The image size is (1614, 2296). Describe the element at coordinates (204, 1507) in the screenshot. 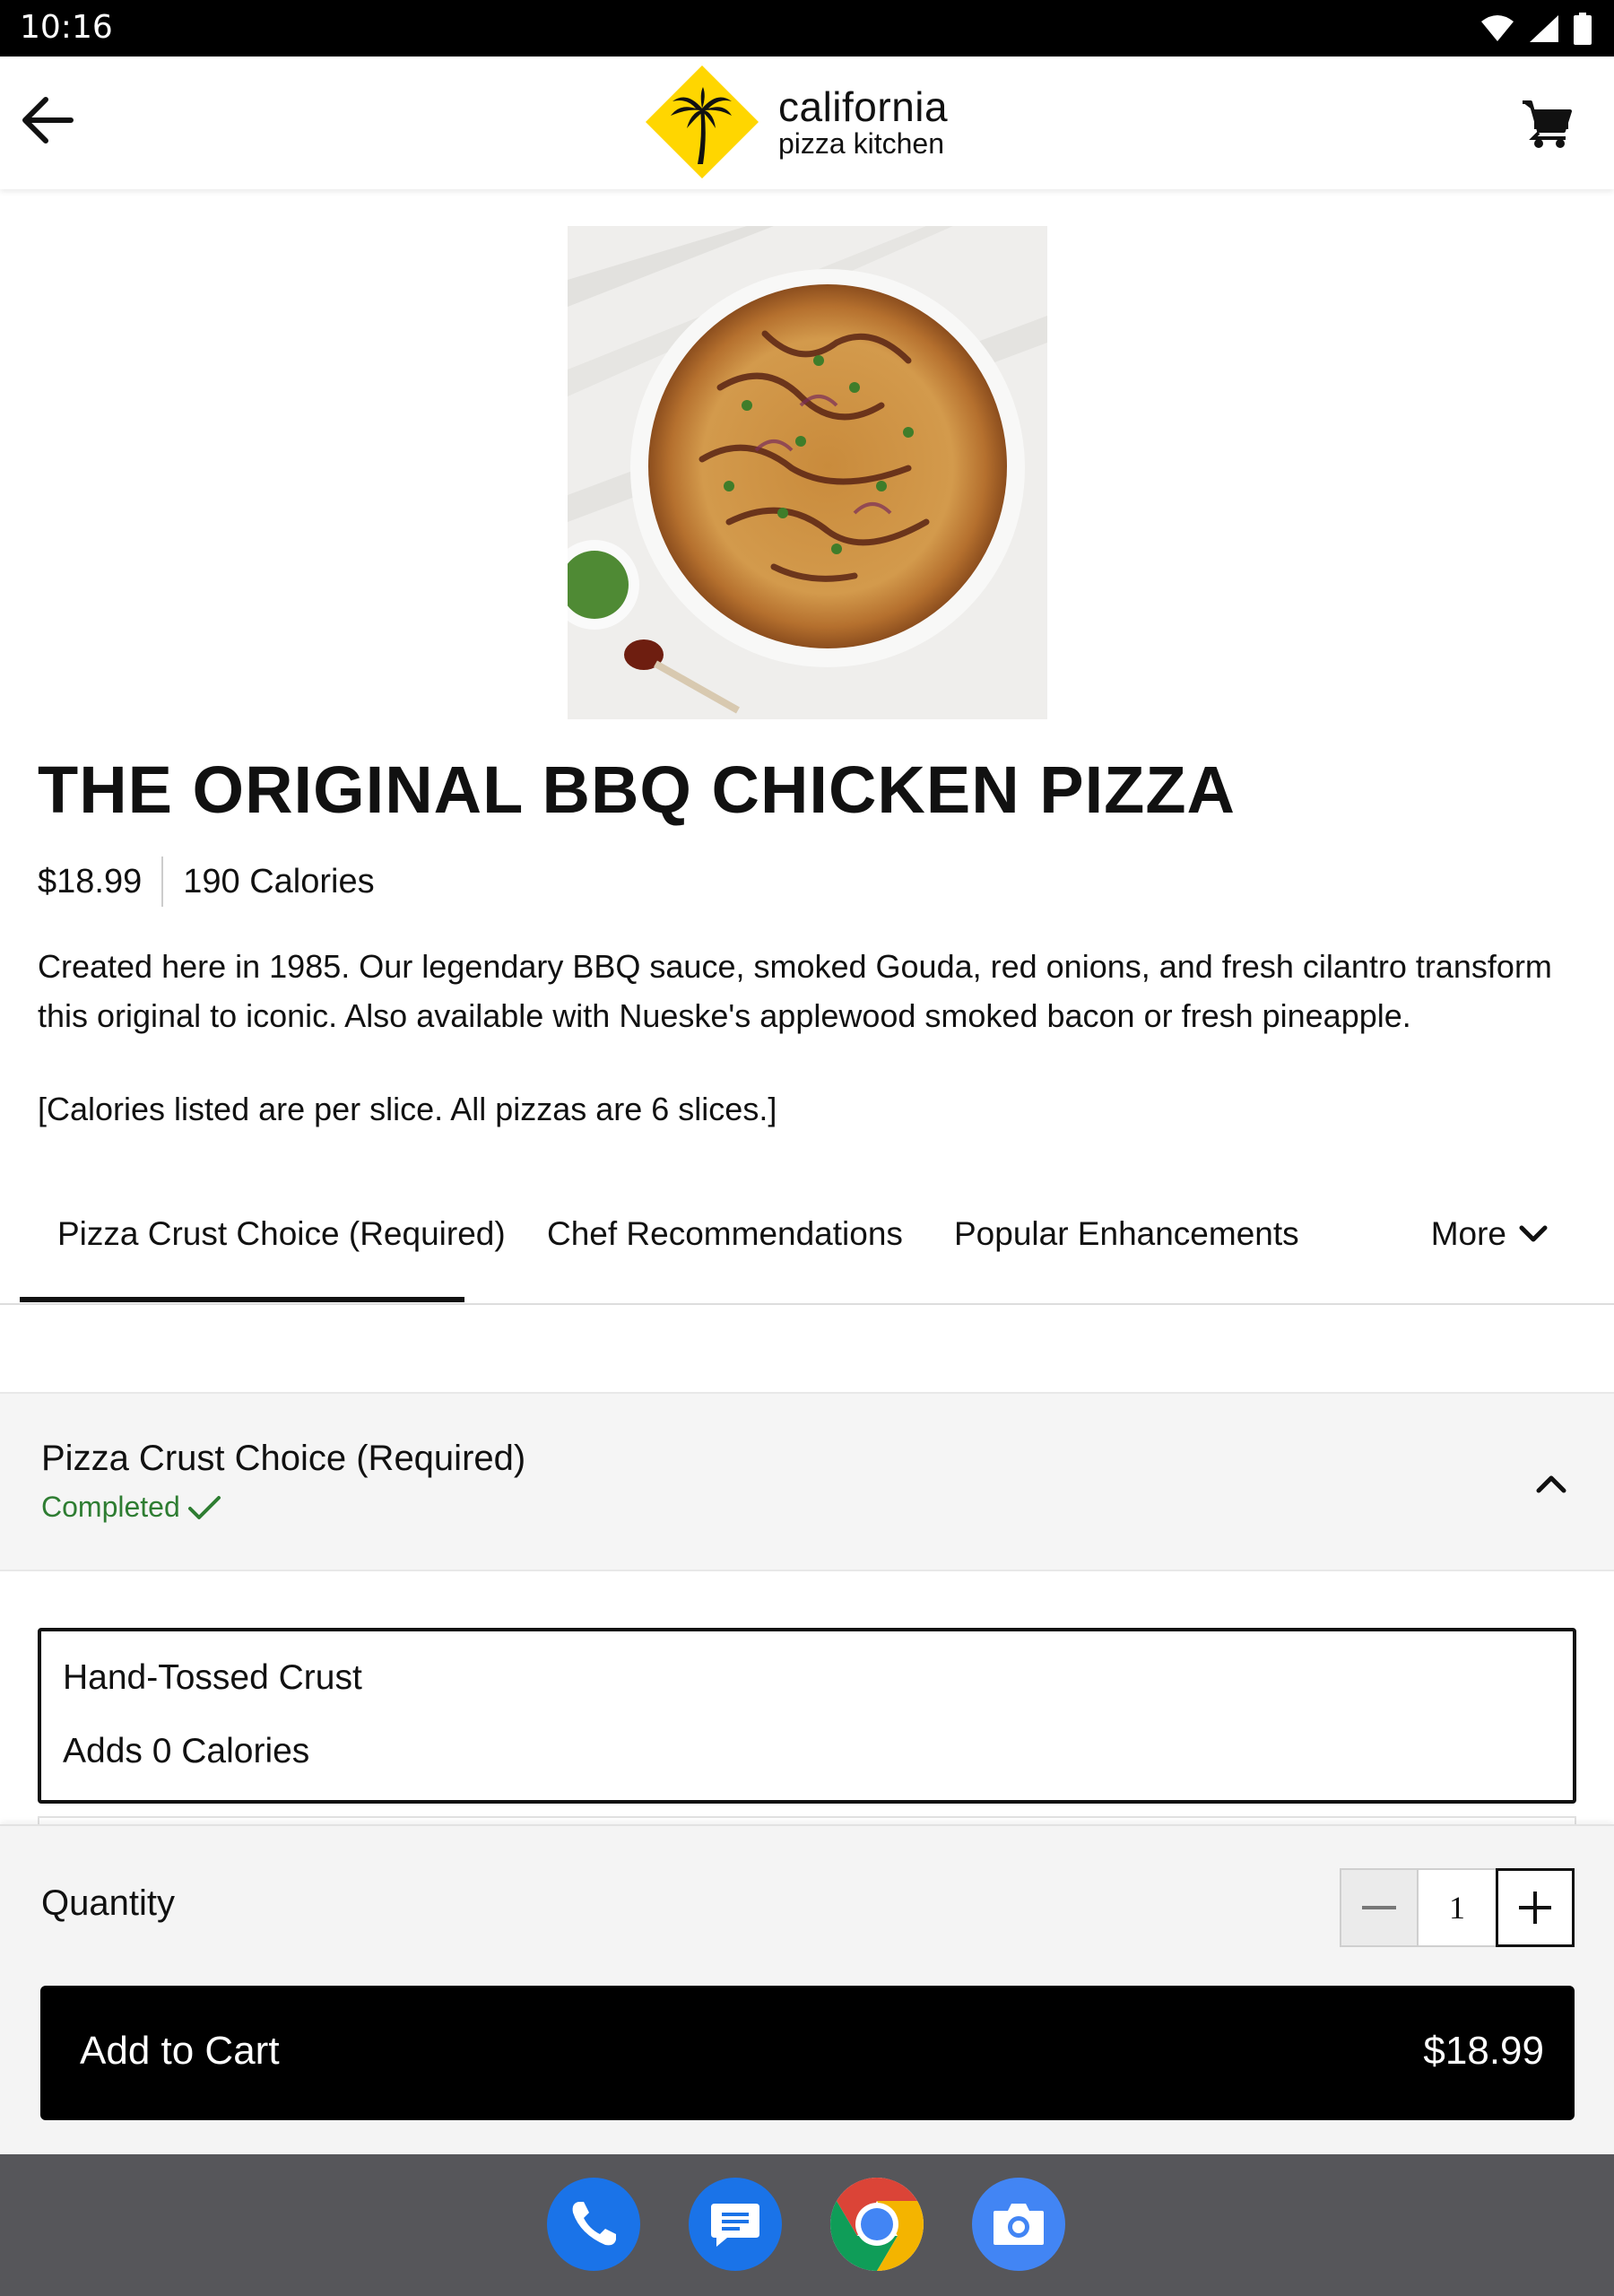

I see `checkmark-icon` at that location.